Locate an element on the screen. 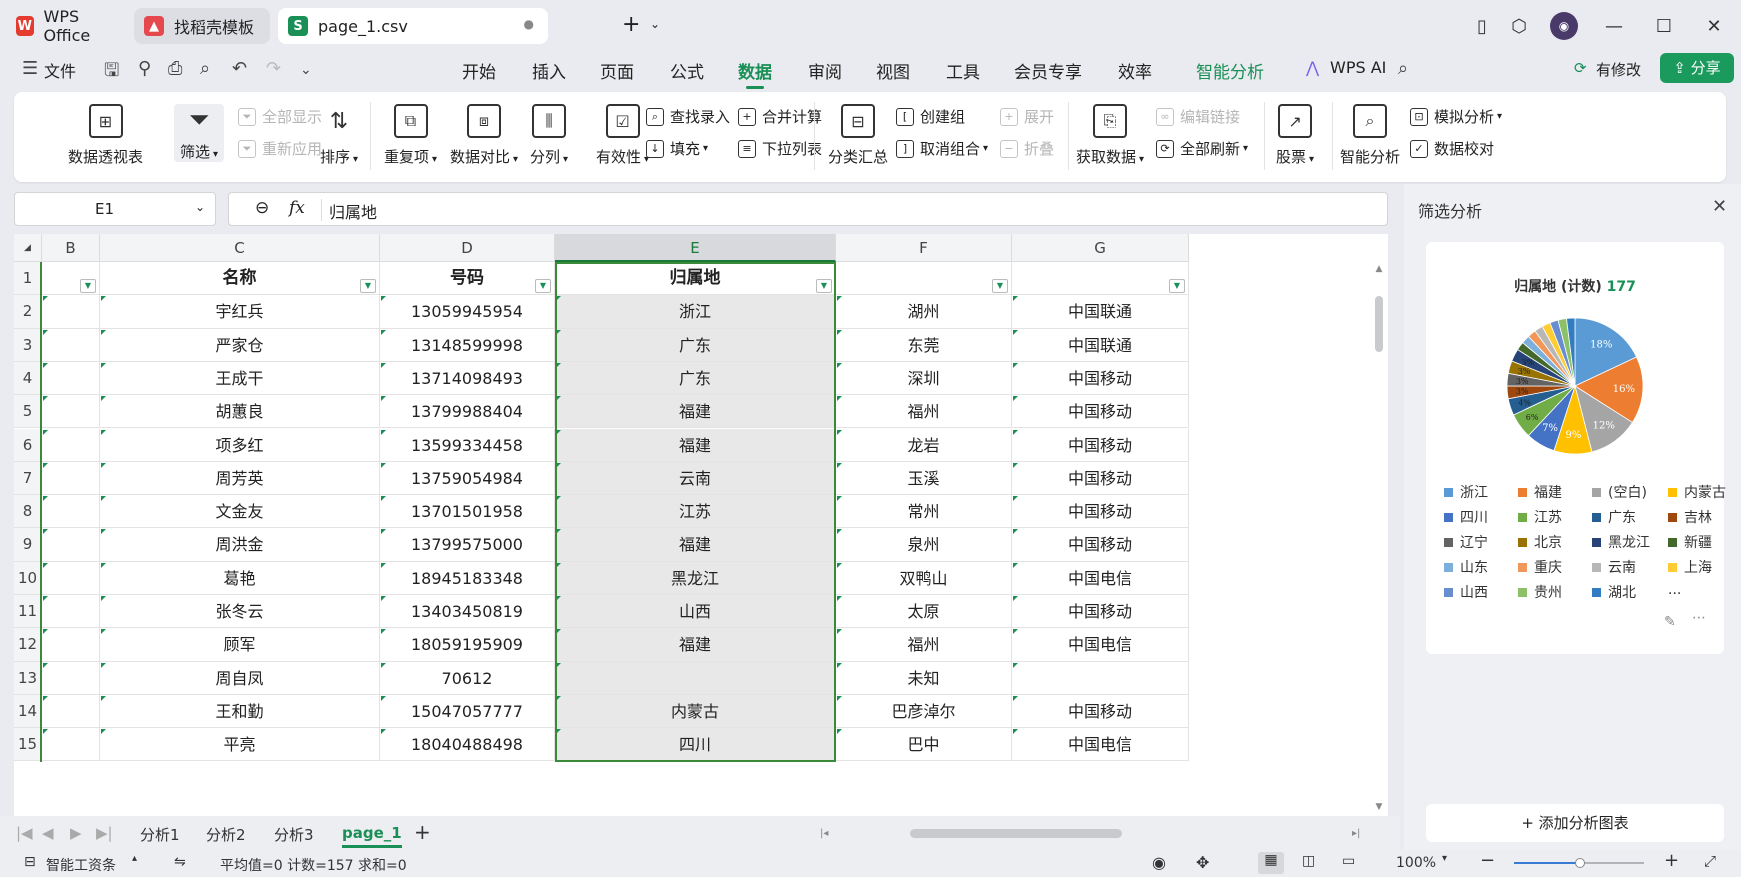 The width and height of the screenshot is (1741, 877). column-header-col-f: F is located at coordinates (924, 248).